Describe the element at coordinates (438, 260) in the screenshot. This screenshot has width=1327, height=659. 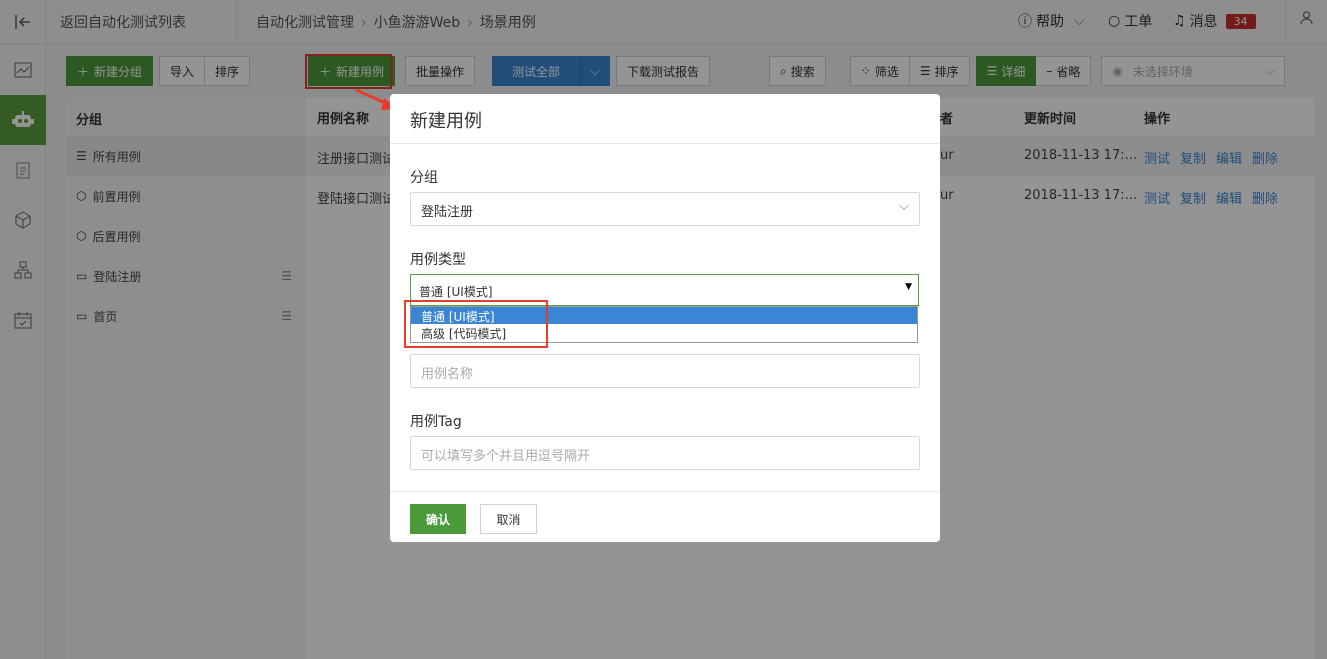
I see `case-type-label: 用例类型` at that location.